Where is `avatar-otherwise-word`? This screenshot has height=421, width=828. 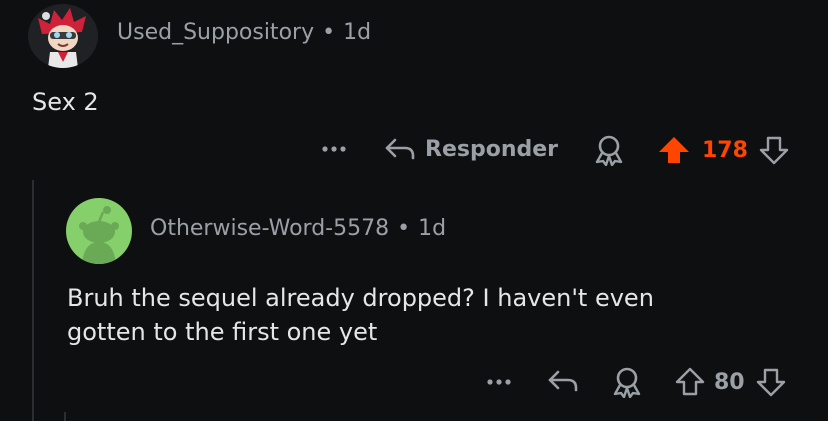 avatar-otherwise-word is located at coordinates (99, 231).